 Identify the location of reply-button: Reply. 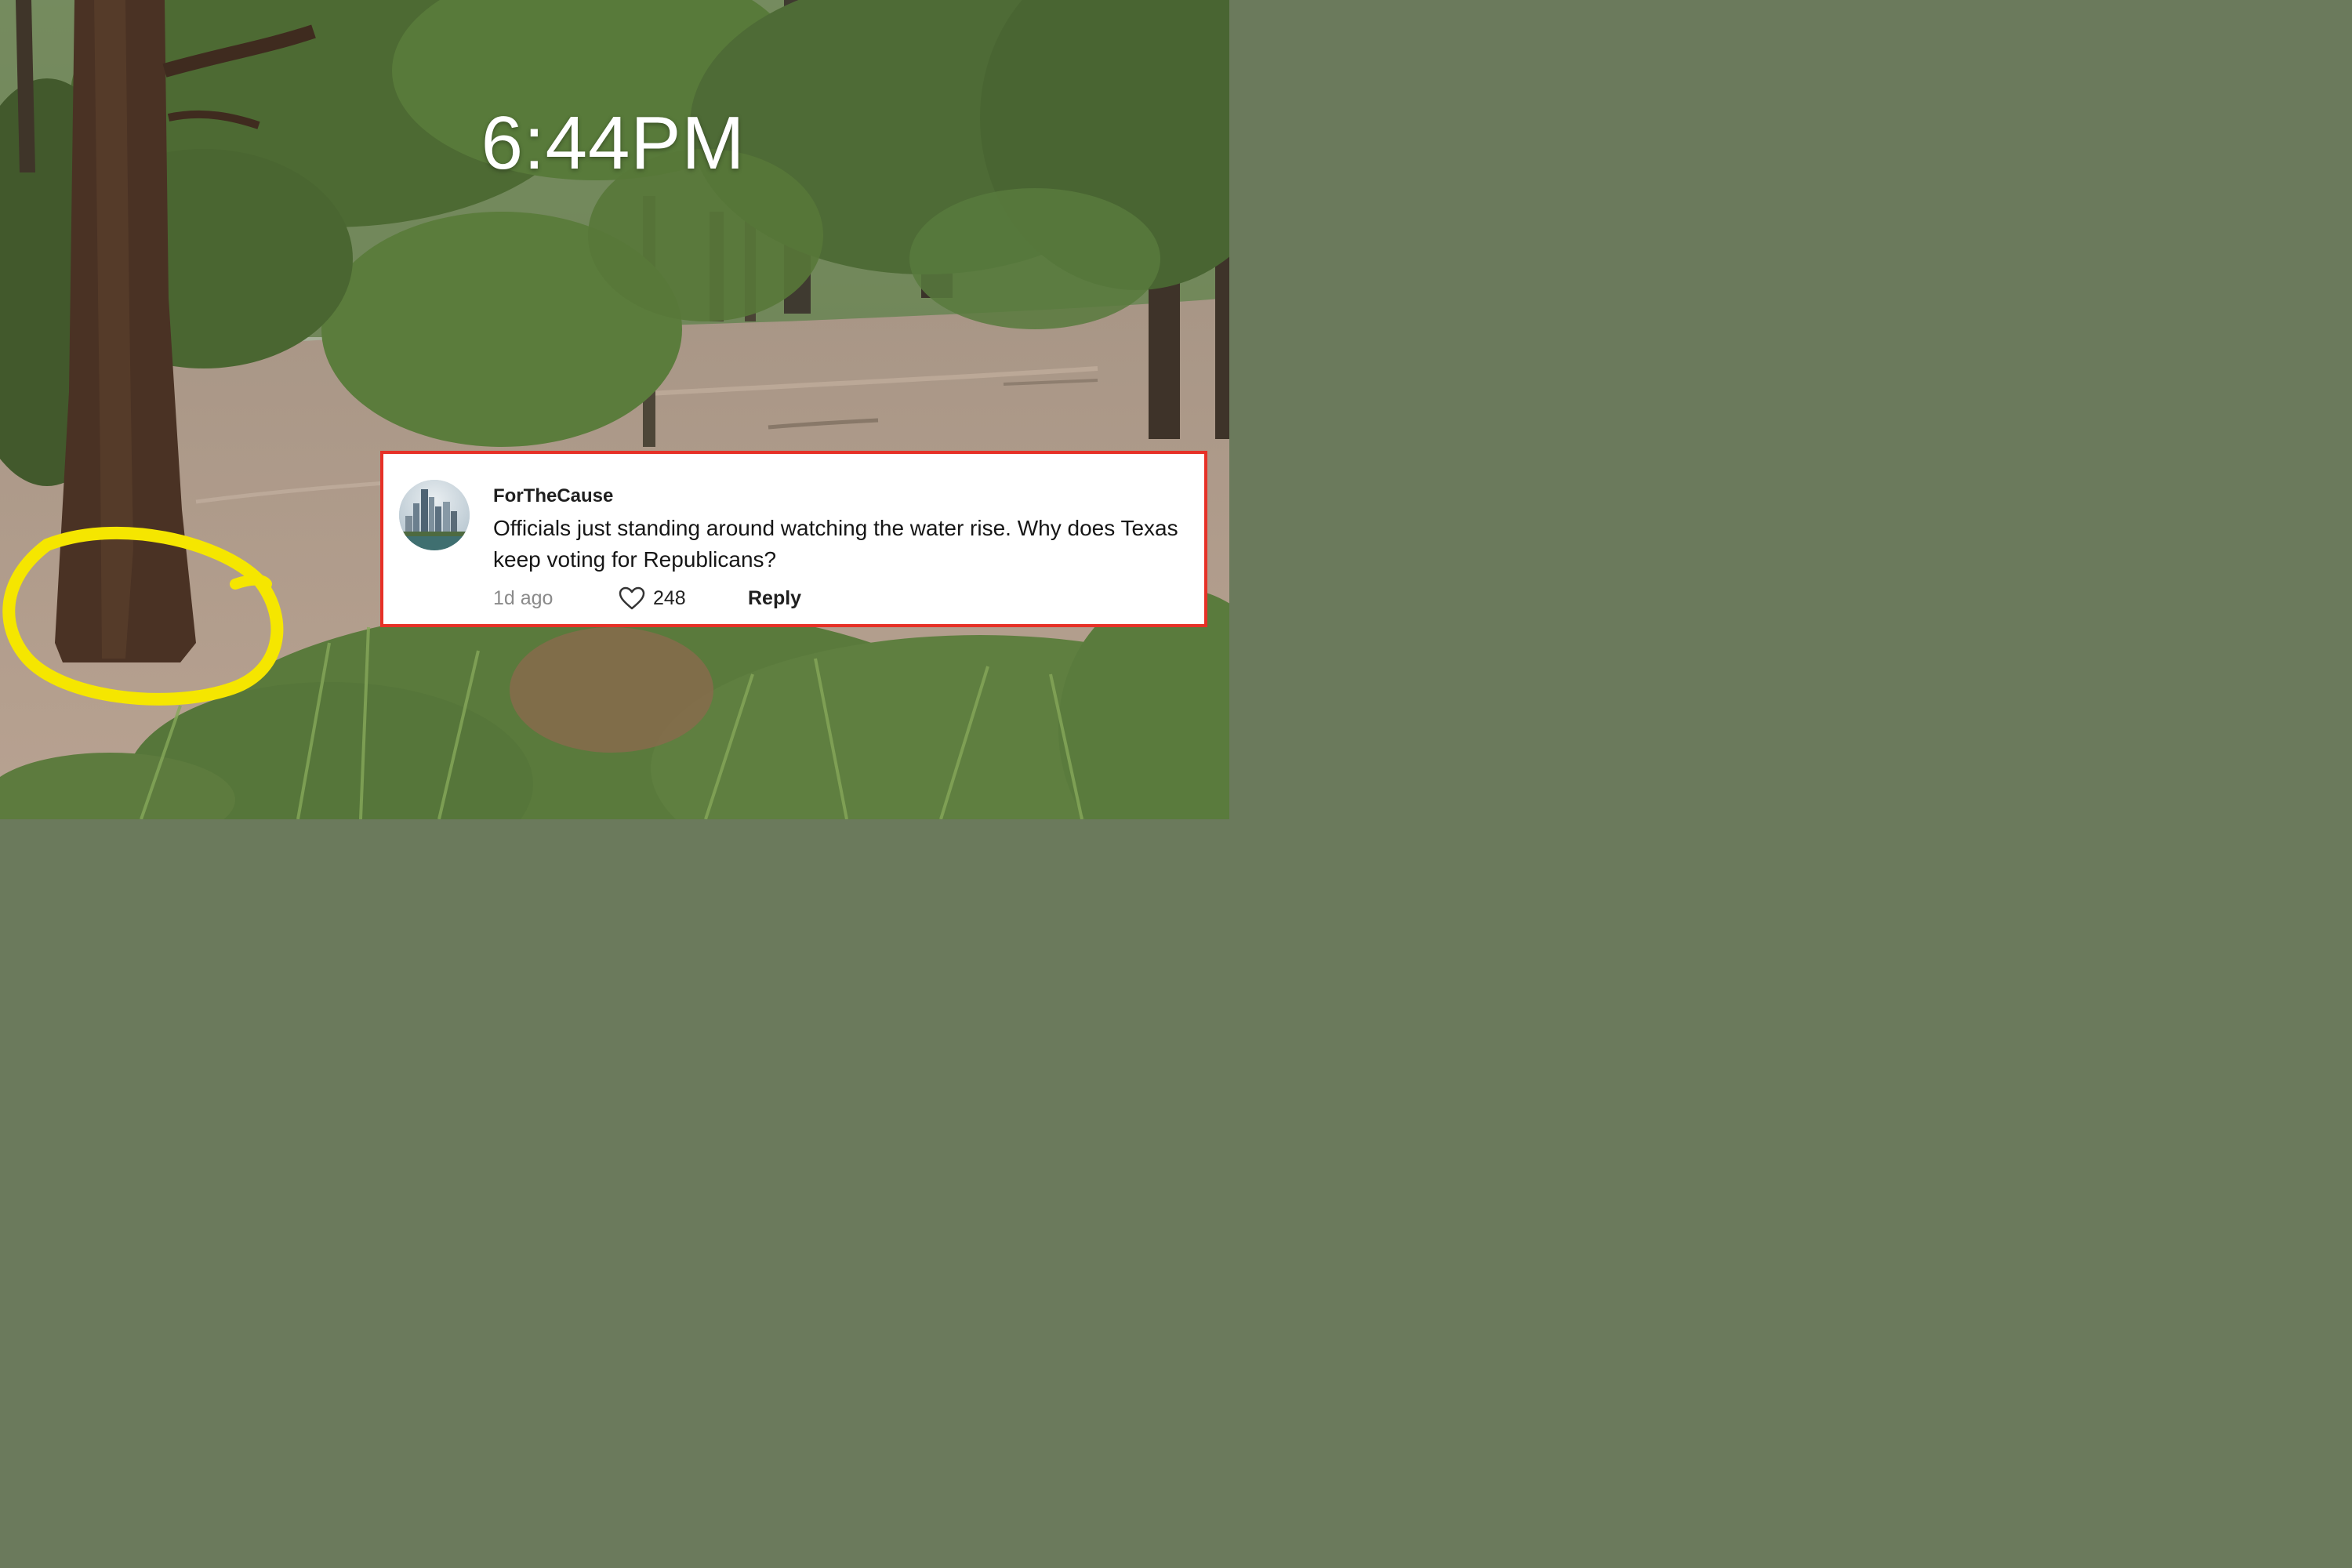
(774, 598).